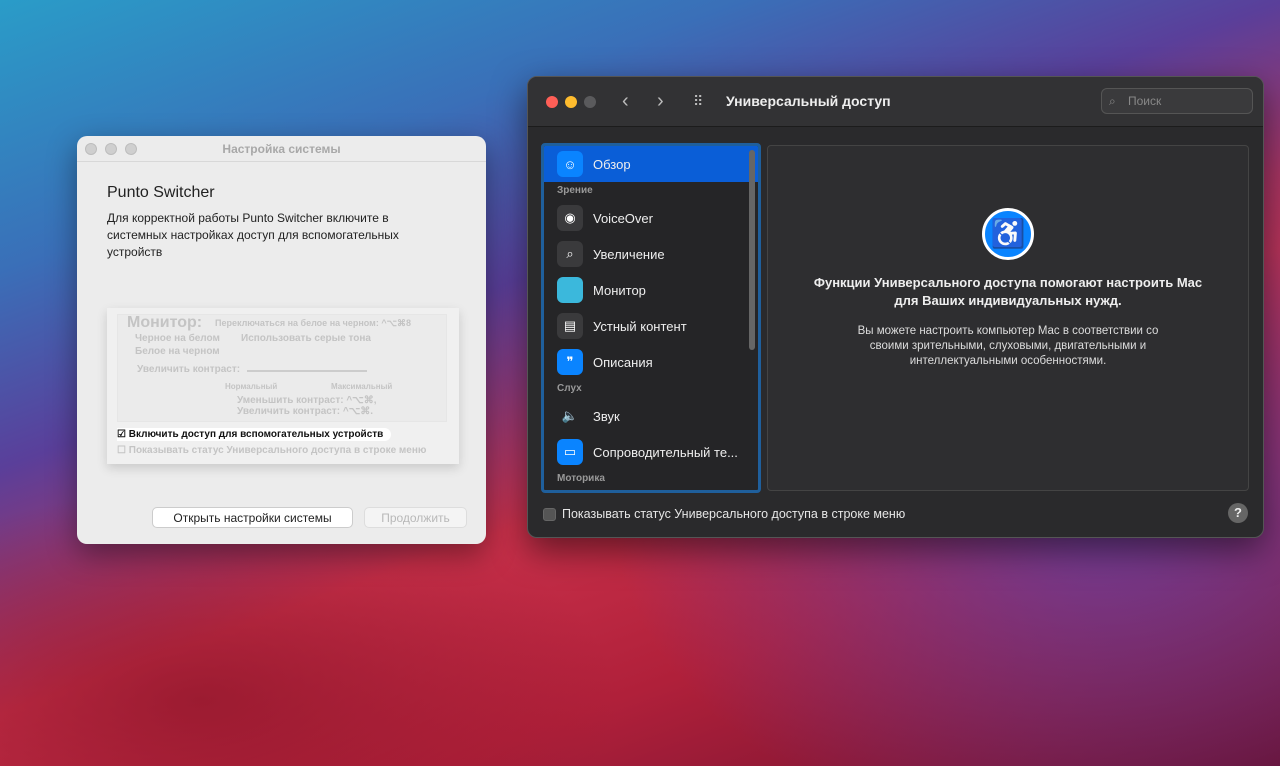  What do you see at coordinates (570, 415) in the screenshot?
I see `speaker-icon: 🔈` at bounding box center [570, 415].